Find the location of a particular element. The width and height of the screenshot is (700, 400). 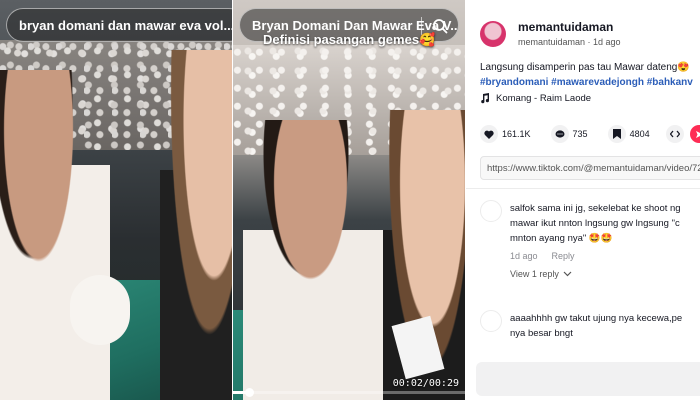

sound-name: Komang - Raim Laode is located at coordinates (544, 98).